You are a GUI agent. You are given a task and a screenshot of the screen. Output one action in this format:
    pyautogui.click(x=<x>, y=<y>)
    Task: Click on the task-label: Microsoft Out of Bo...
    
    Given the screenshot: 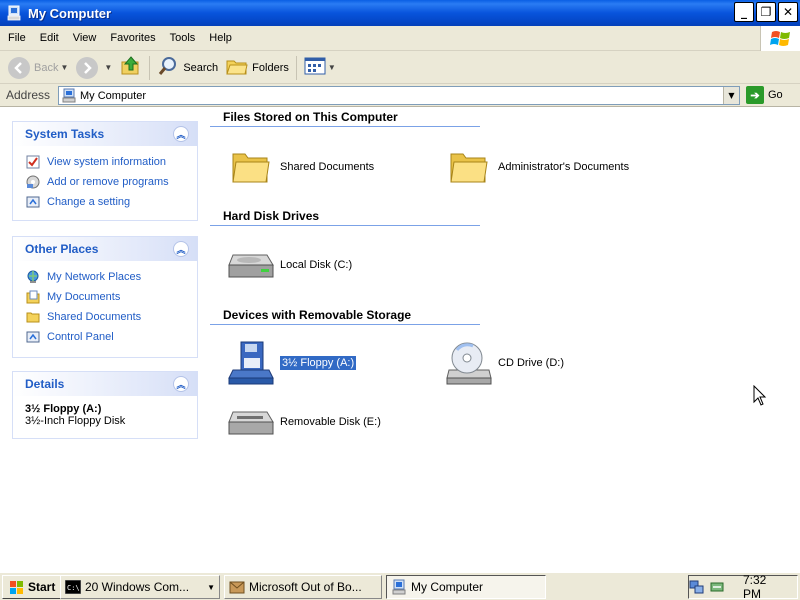 What is the action you would take?
    pyautogui.click(x=305, y=587)
    